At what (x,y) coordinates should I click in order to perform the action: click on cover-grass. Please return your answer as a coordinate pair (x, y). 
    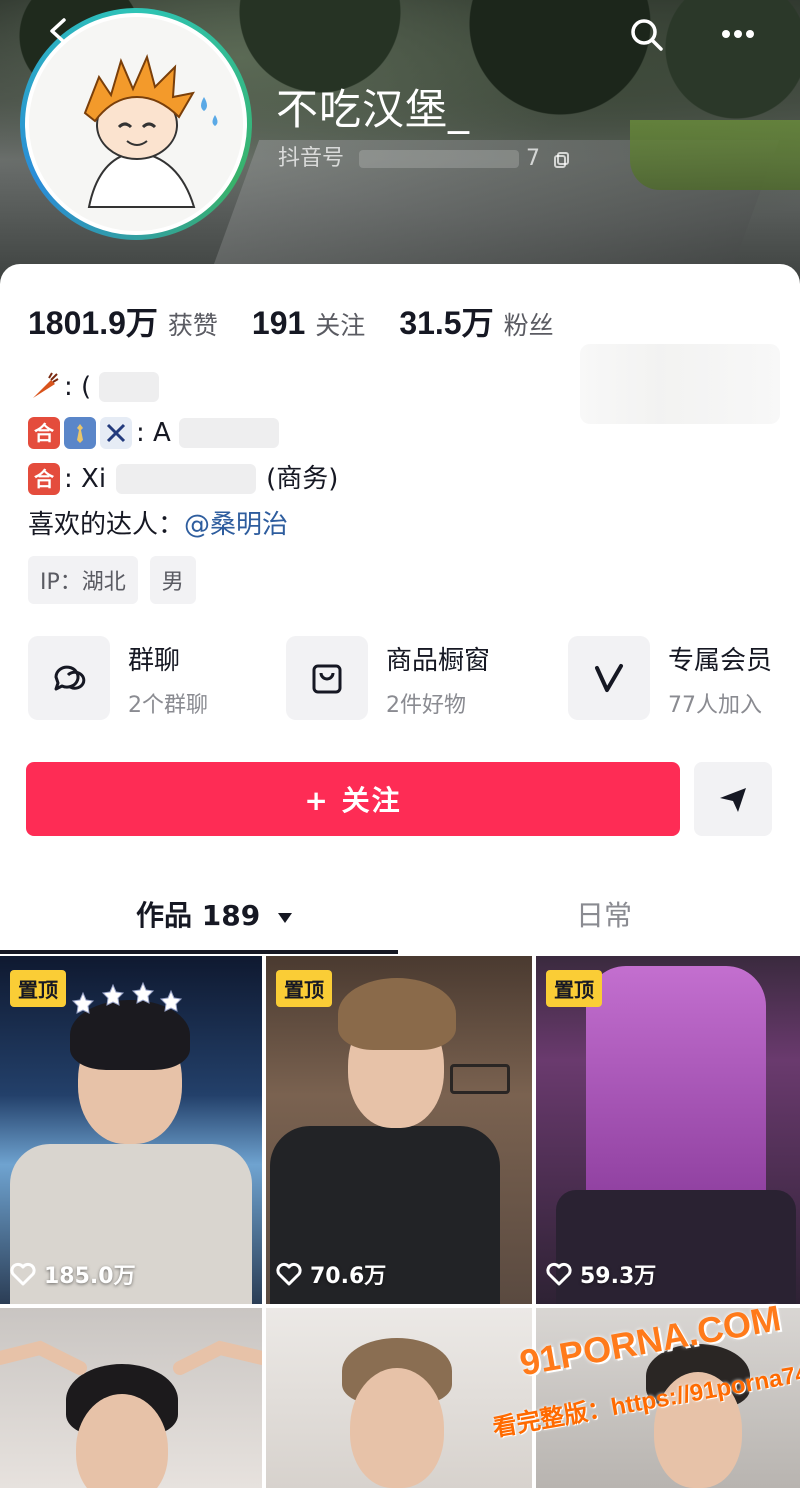
    Looking at the image, I should click on (715, 155).